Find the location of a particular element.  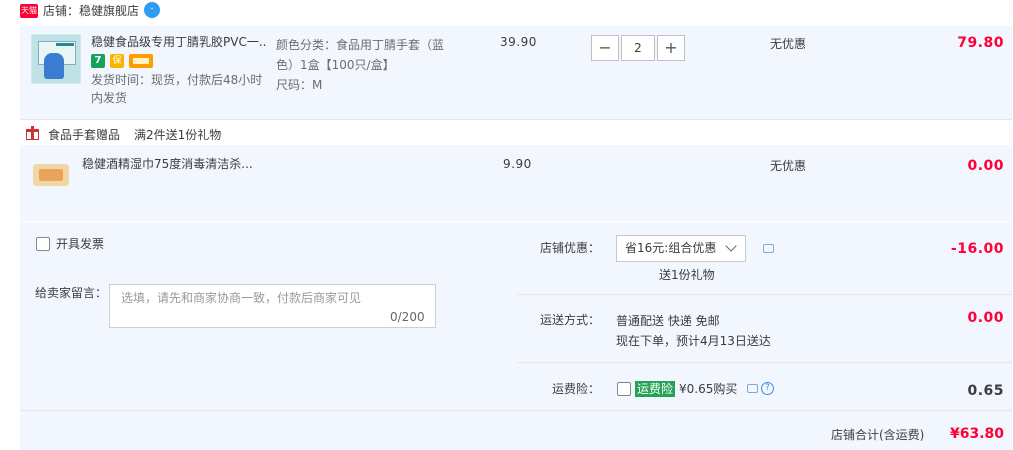

shipping-label: 运送方式： is located at coordinates (569, 320).